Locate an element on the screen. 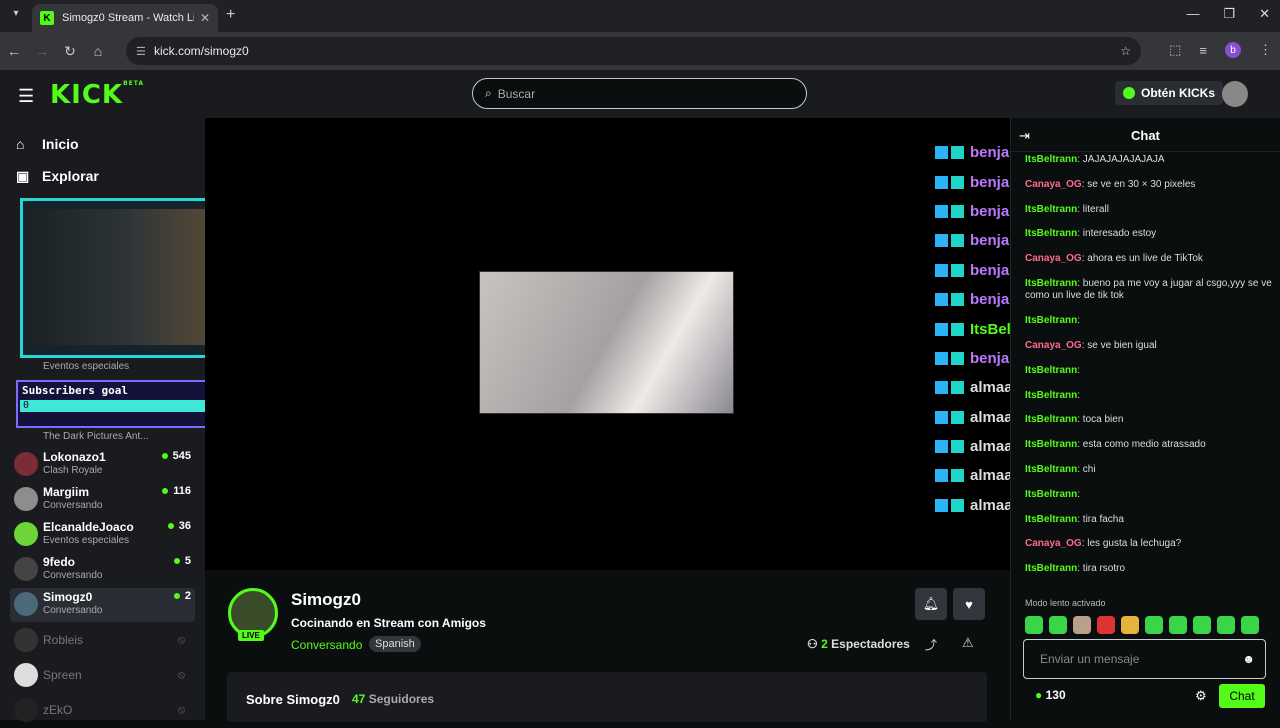 The image size is (1280, 728). hamburger-menu-icon: ☰ is located at coordinates (26, 96).